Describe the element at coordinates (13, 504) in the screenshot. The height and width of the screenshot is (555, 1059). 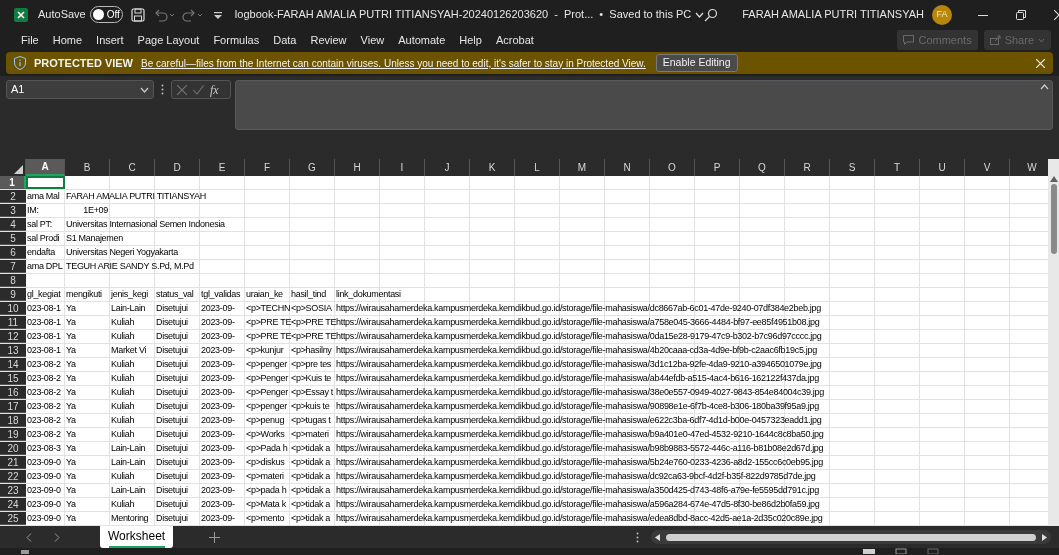
I see `row-header: 24` at that location.